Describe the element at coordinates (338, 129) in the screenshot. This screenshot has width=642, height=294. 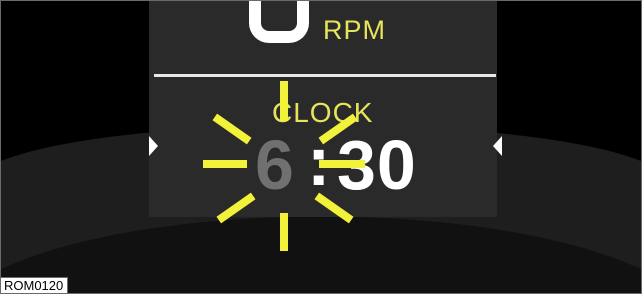
I see `flash-ray-top-right` at that location.